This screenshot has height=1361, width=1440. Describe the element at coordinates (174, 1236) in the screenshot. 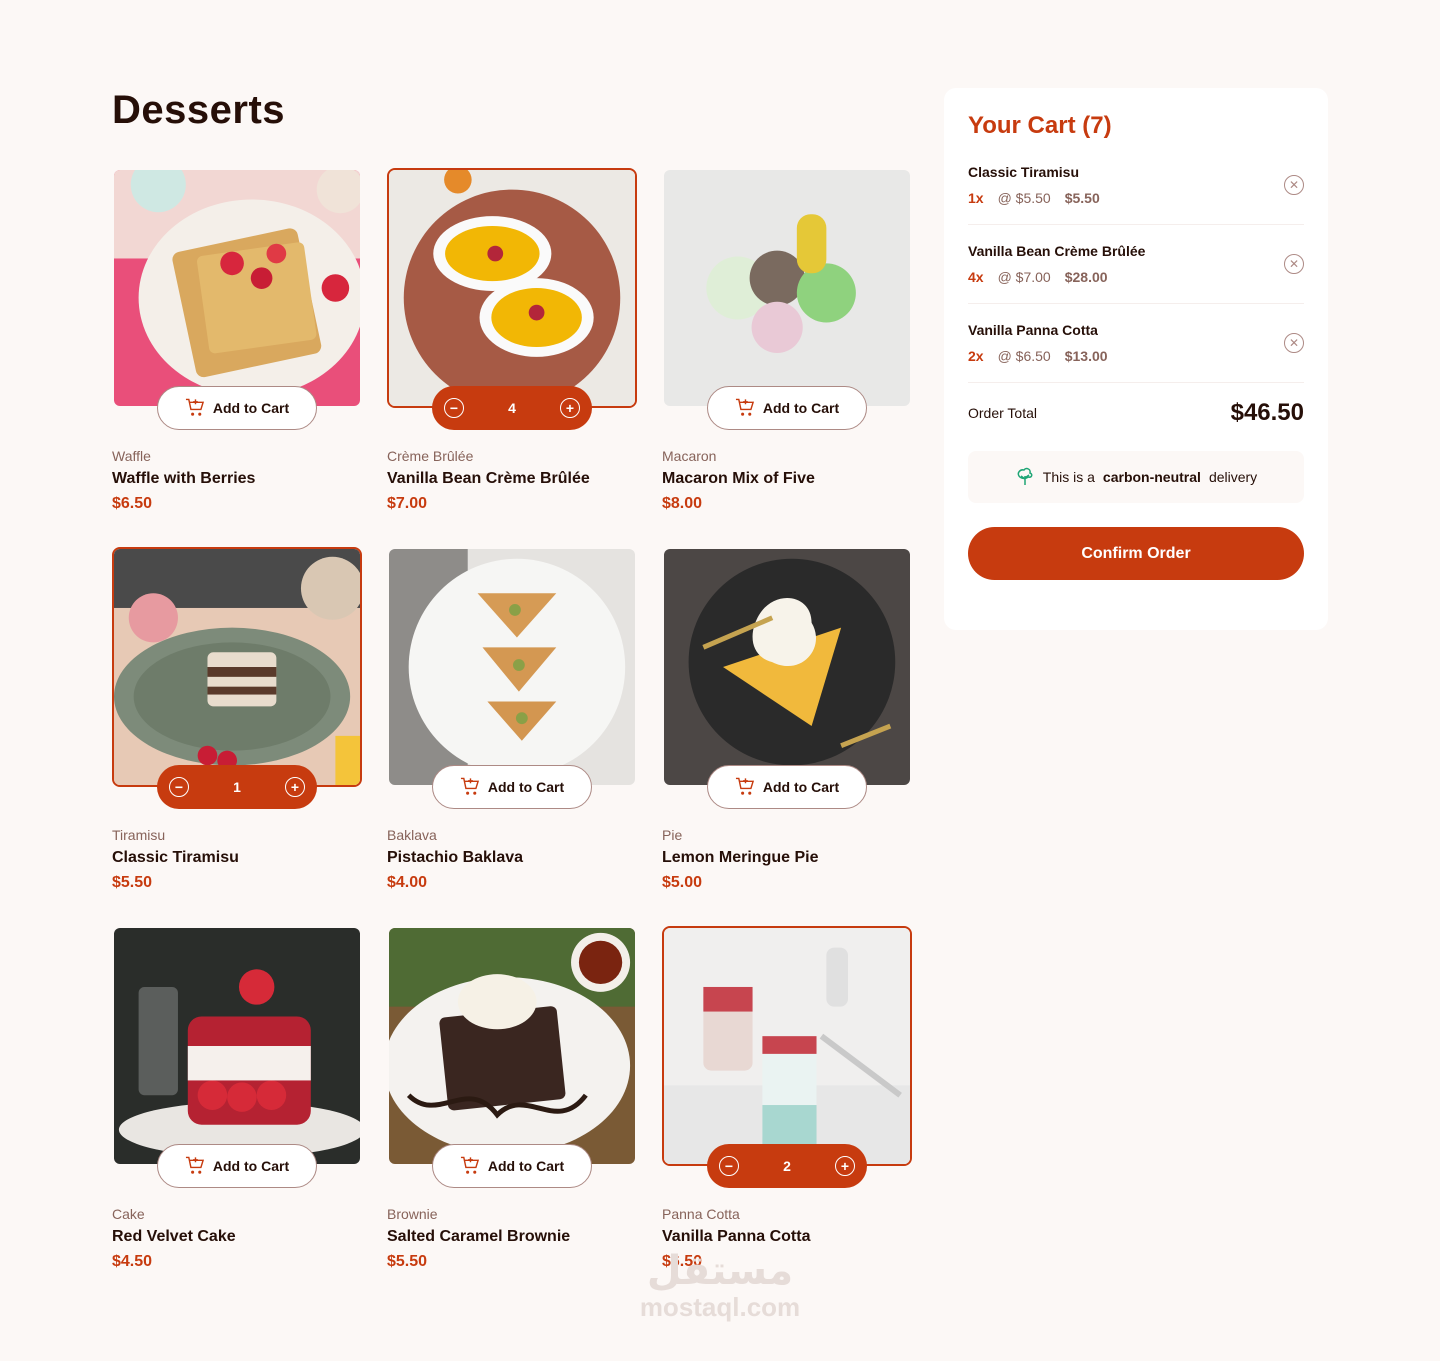

I see `product-name: Red Velvet Cake` at that location.